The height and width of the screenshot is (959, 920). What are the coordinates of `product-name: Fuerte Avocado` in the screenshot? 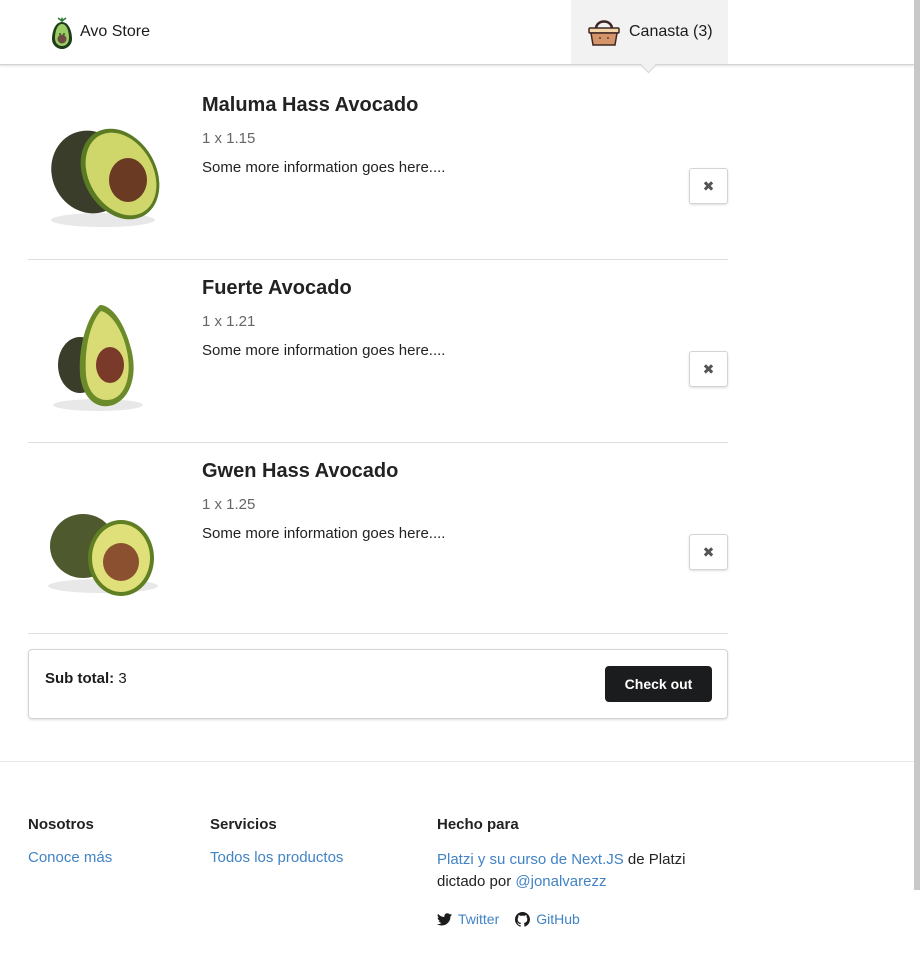 It's located at (277, 288).